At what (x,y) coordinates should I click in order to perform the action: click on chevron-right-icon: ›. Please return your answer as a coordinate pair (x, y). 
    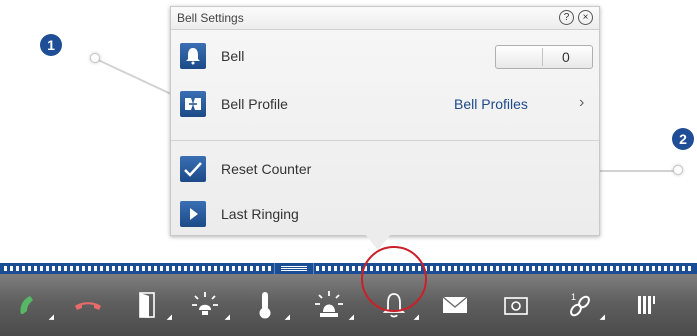
    Looking at the image, I should click on (581, 103).